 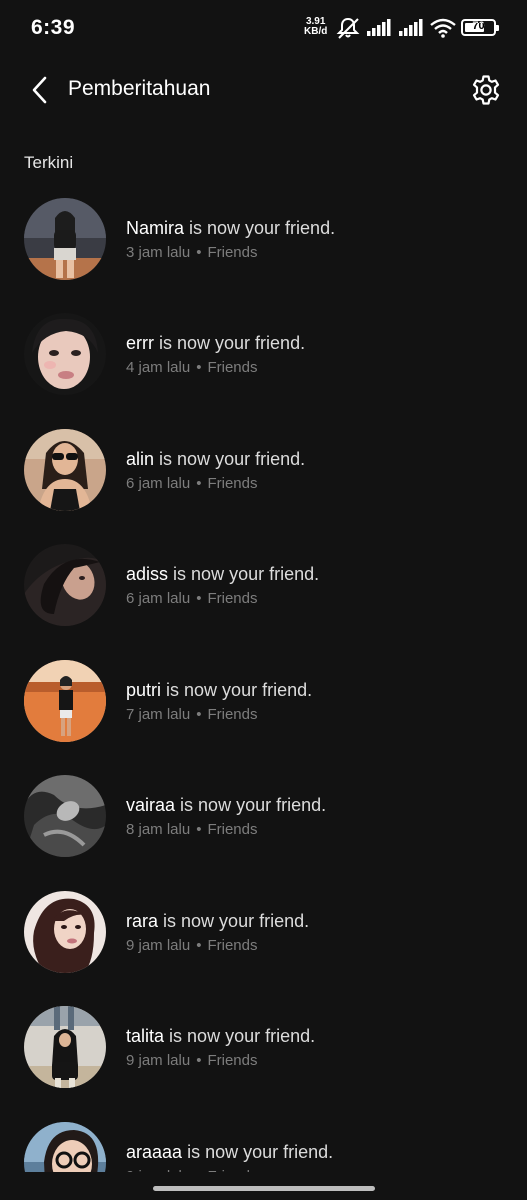 I want to click on notification-time: 7 jam lalu, so click(x=158, y=714).